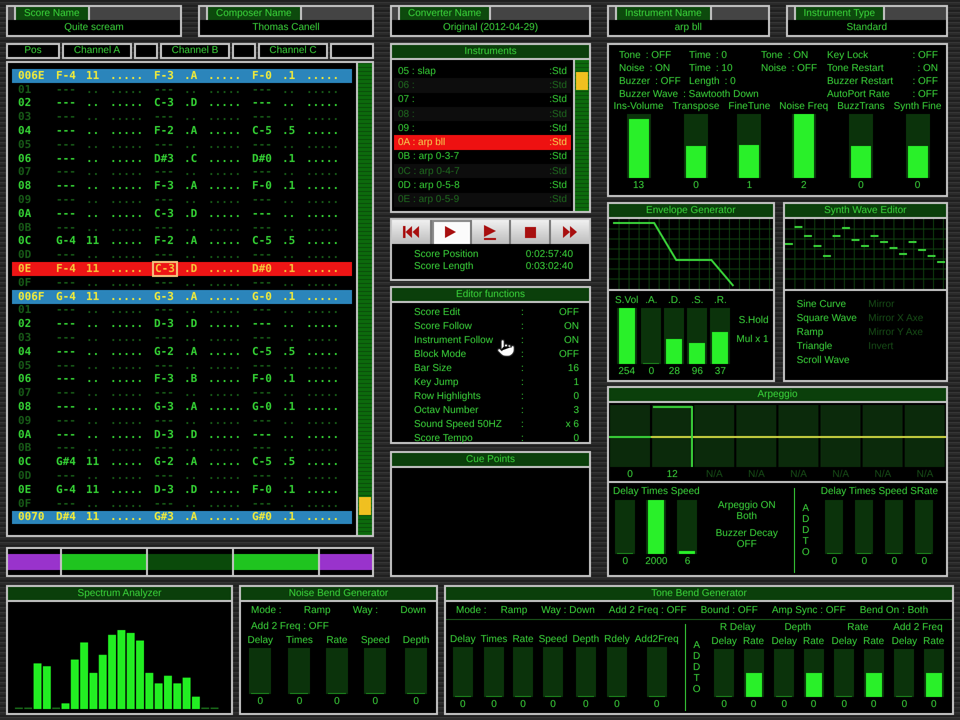 Image resolution: width=960 pixels, height=720 pixels. I want to click on pattern-cell: 09, so click(25, 420).